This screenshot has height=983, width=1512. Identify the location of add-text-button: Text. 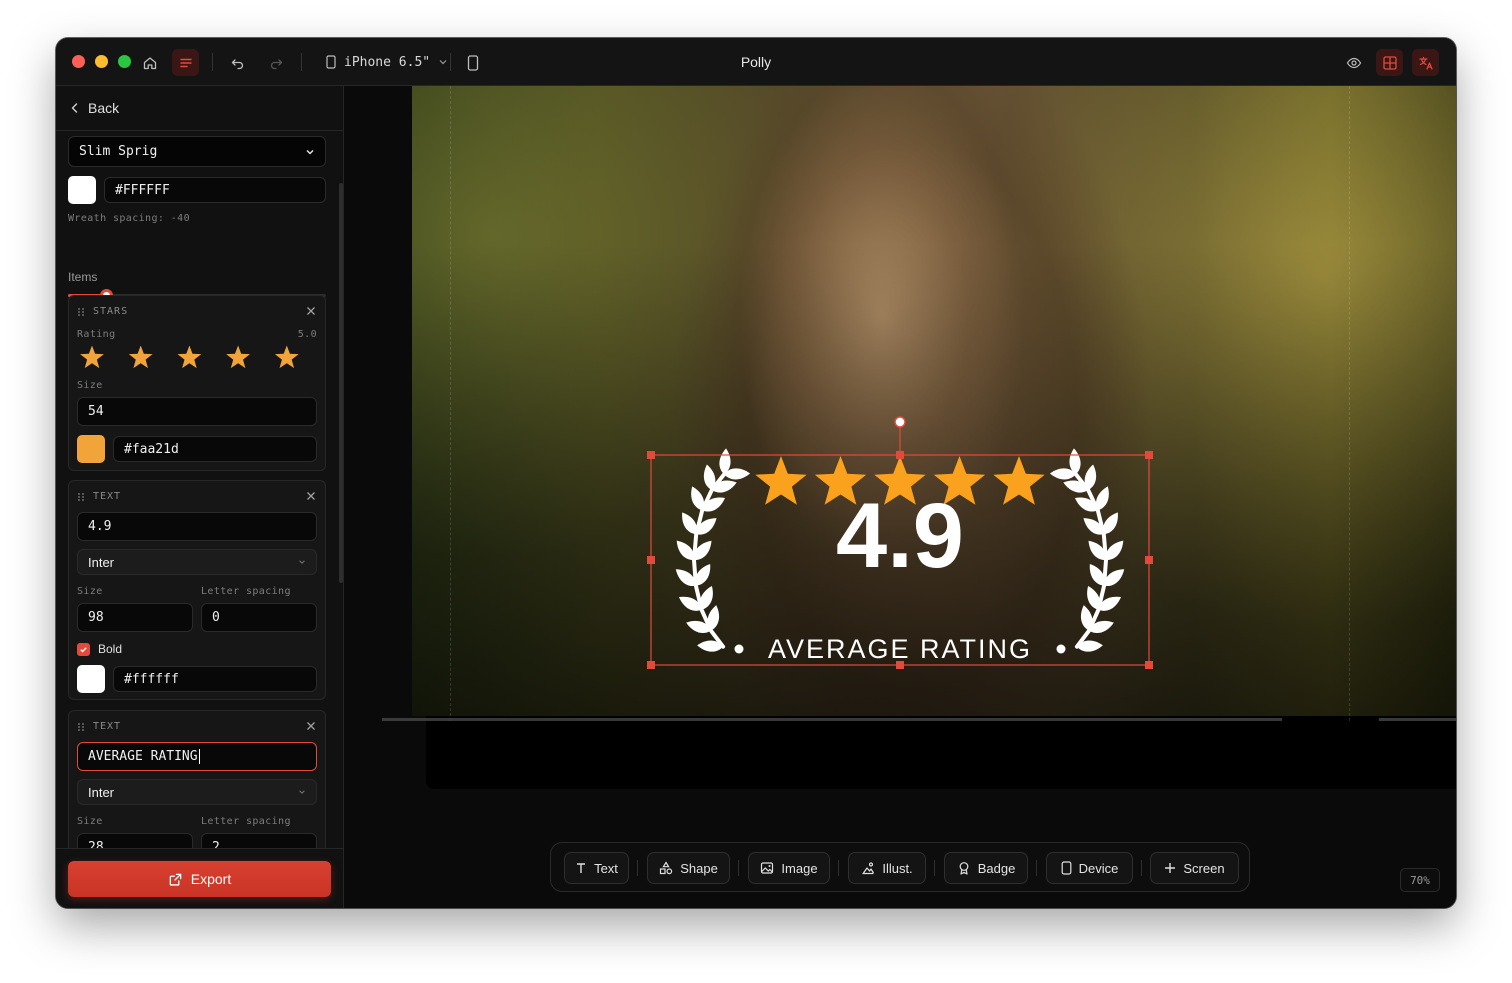
(596, 868).